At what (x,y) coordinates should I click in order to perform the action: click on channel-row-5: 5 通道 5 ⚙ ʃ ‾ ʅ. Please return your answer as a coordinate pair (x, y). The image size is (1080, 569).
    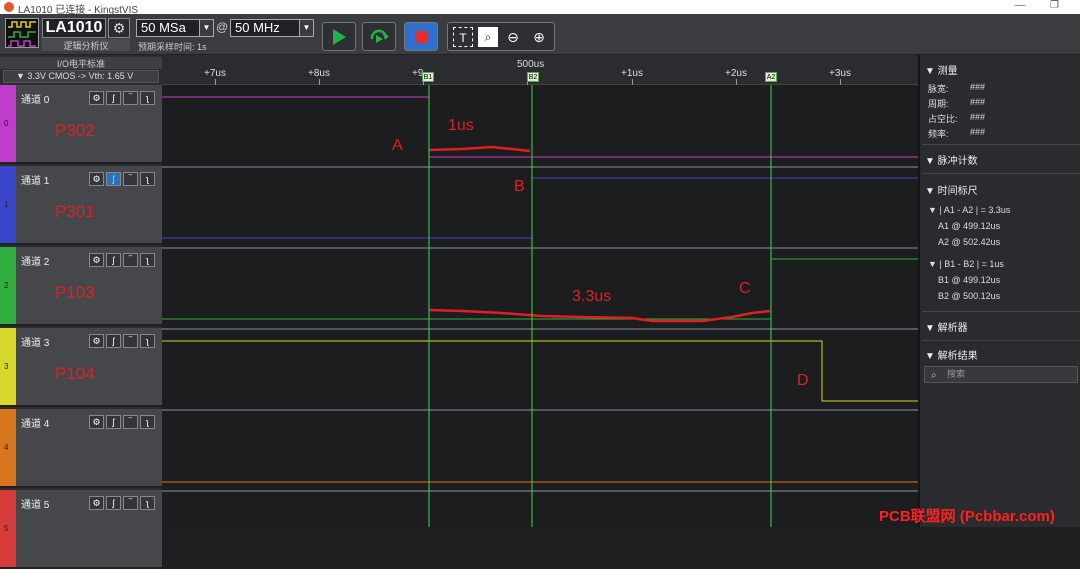
    Looking at the image, I should click on (81, 529).